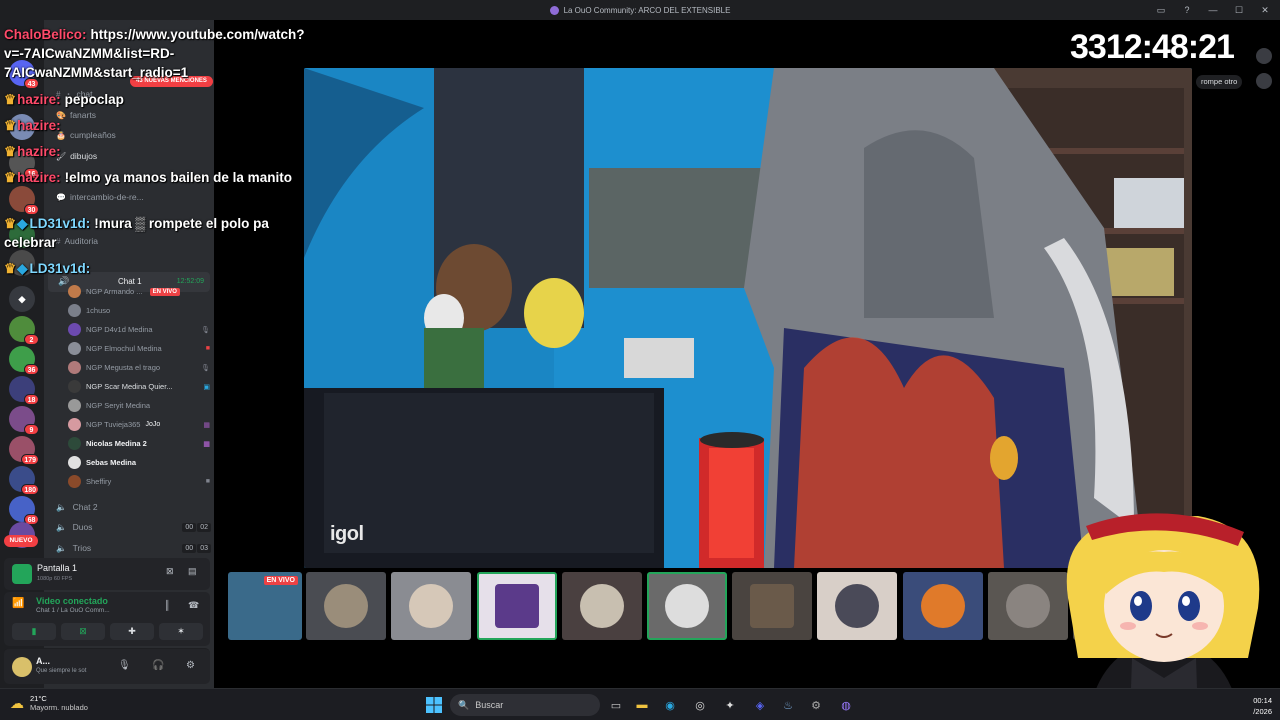 This screenshot has height=720, width=1280. Describe the element at coordinates (164, 291) in the screenshot. I see `live-badge: EN VIVO` at that location.